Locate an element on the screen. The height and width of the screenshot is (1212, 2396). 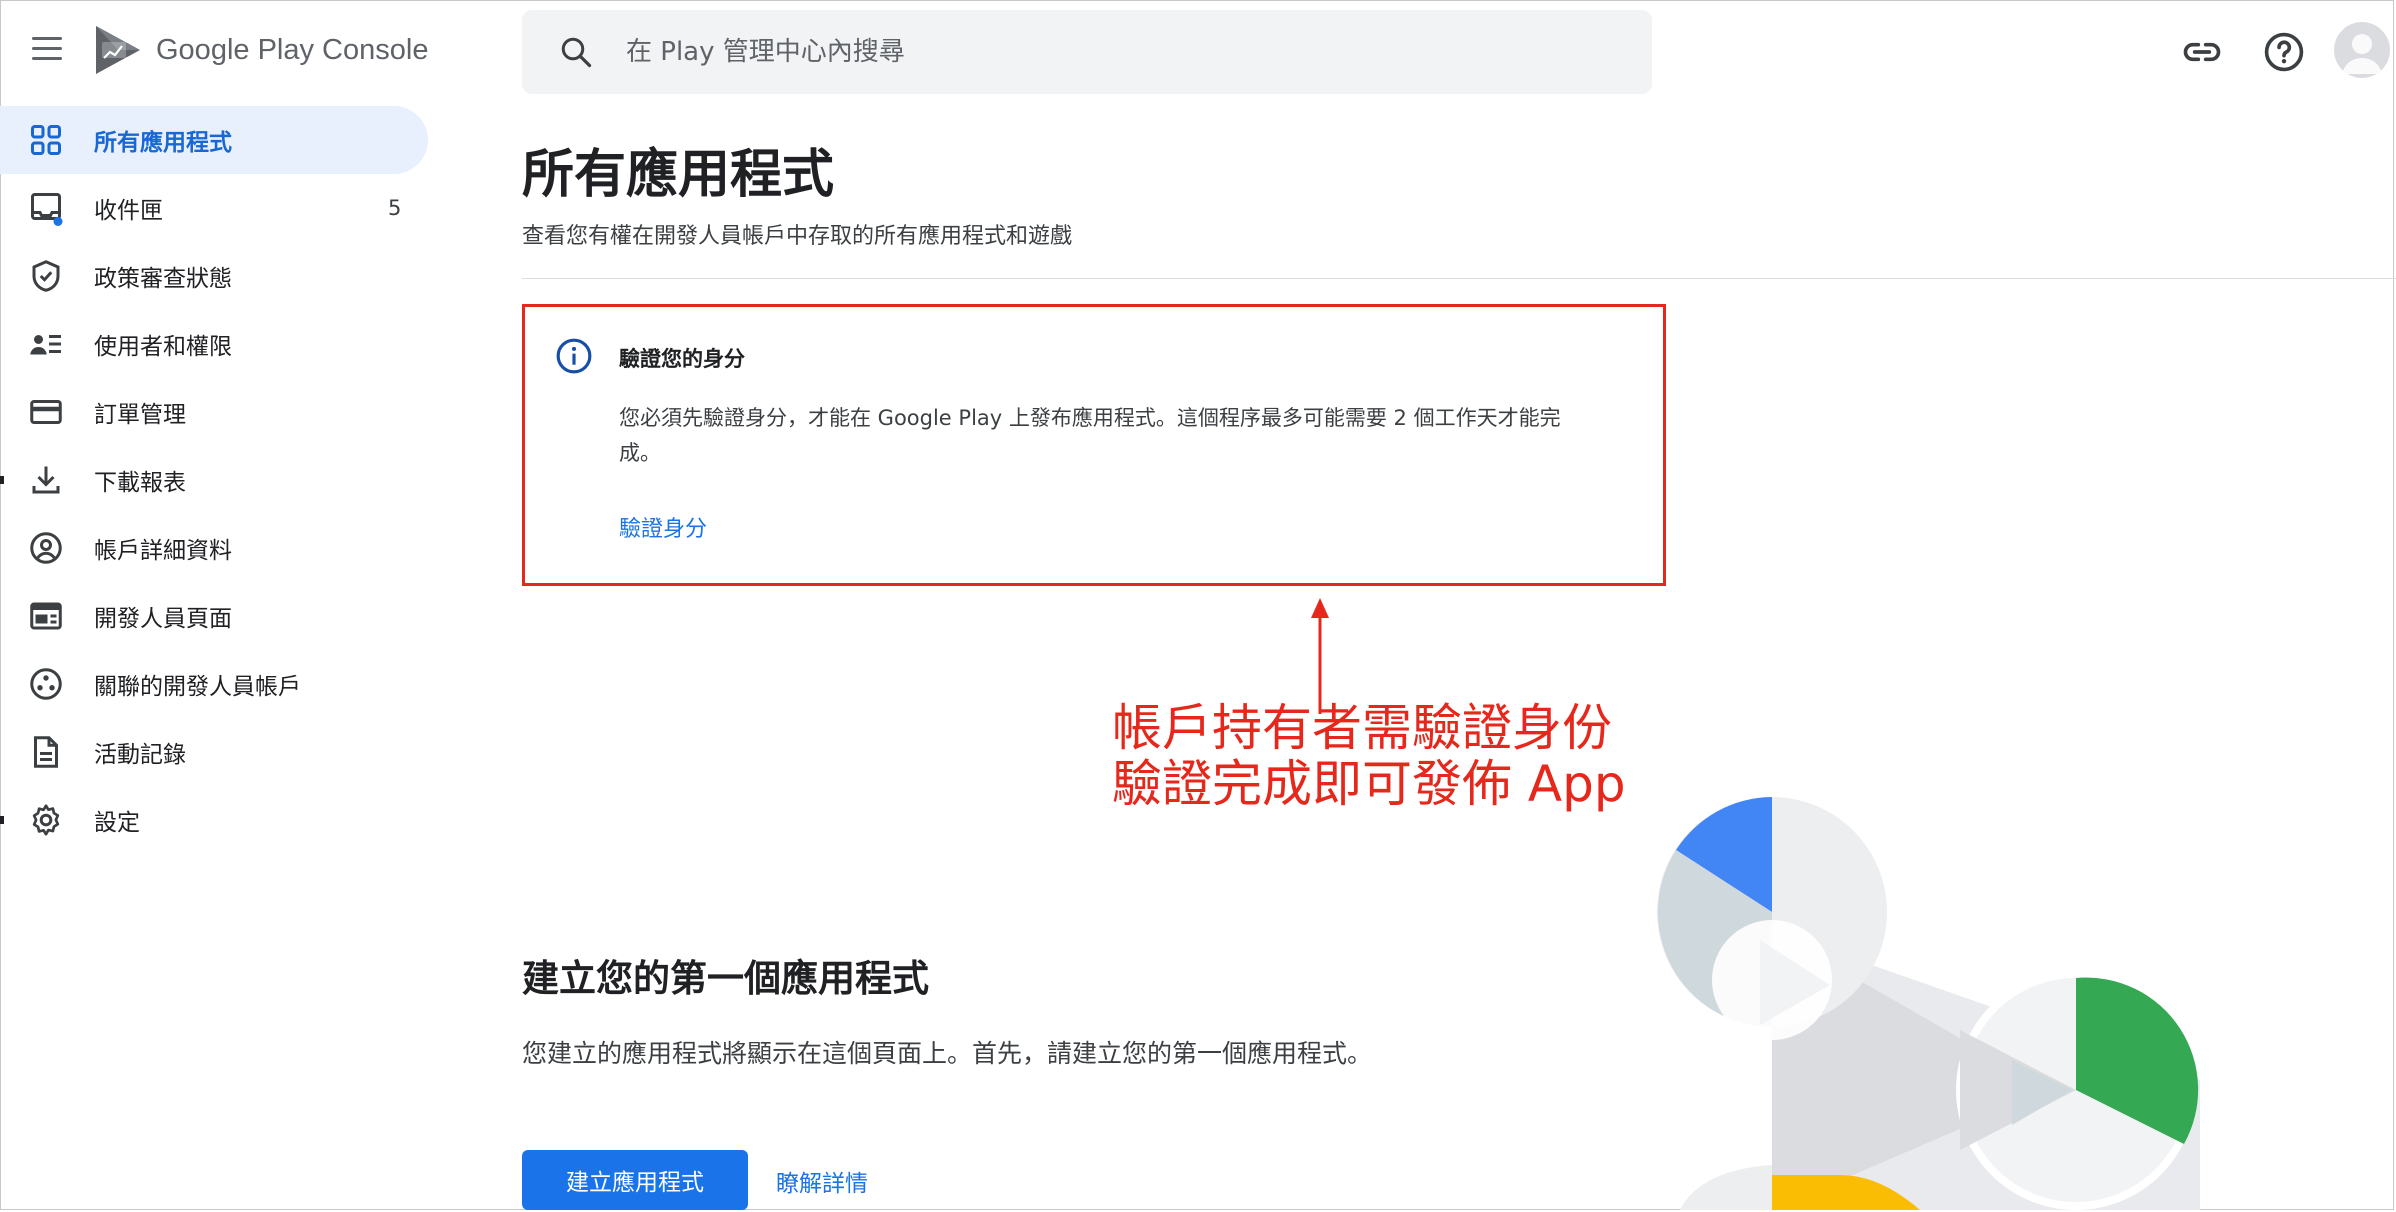
avatar is located at coordinates (2362, 50).